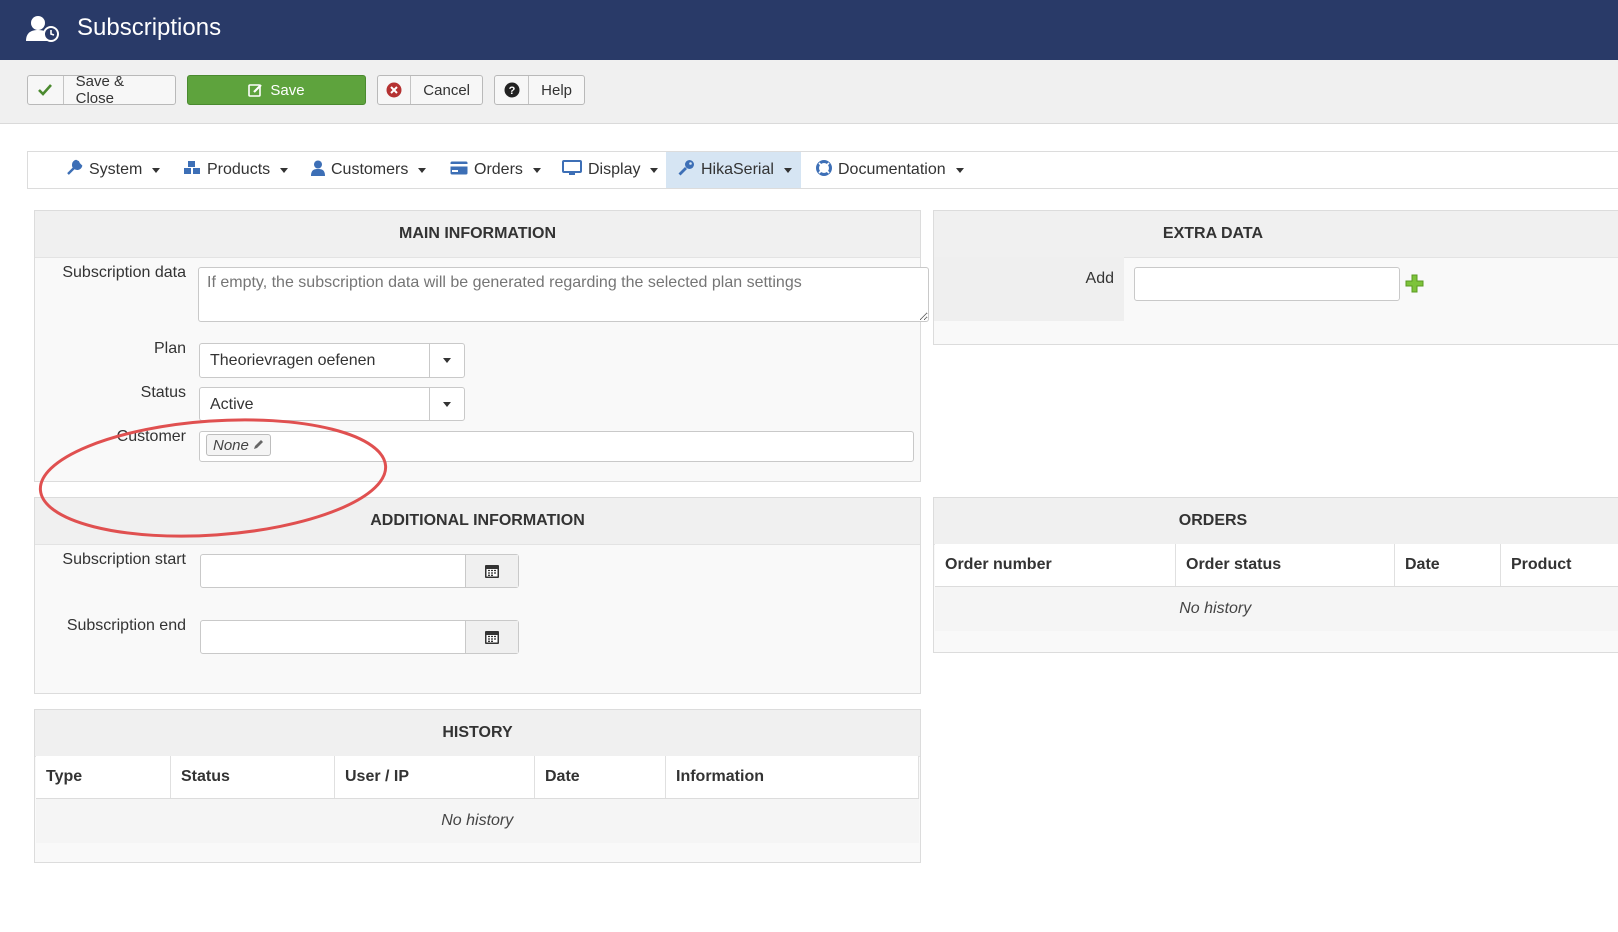 This screenshot has width=1618, height=932. I want to click on monitor-icon, so click(572, 170).